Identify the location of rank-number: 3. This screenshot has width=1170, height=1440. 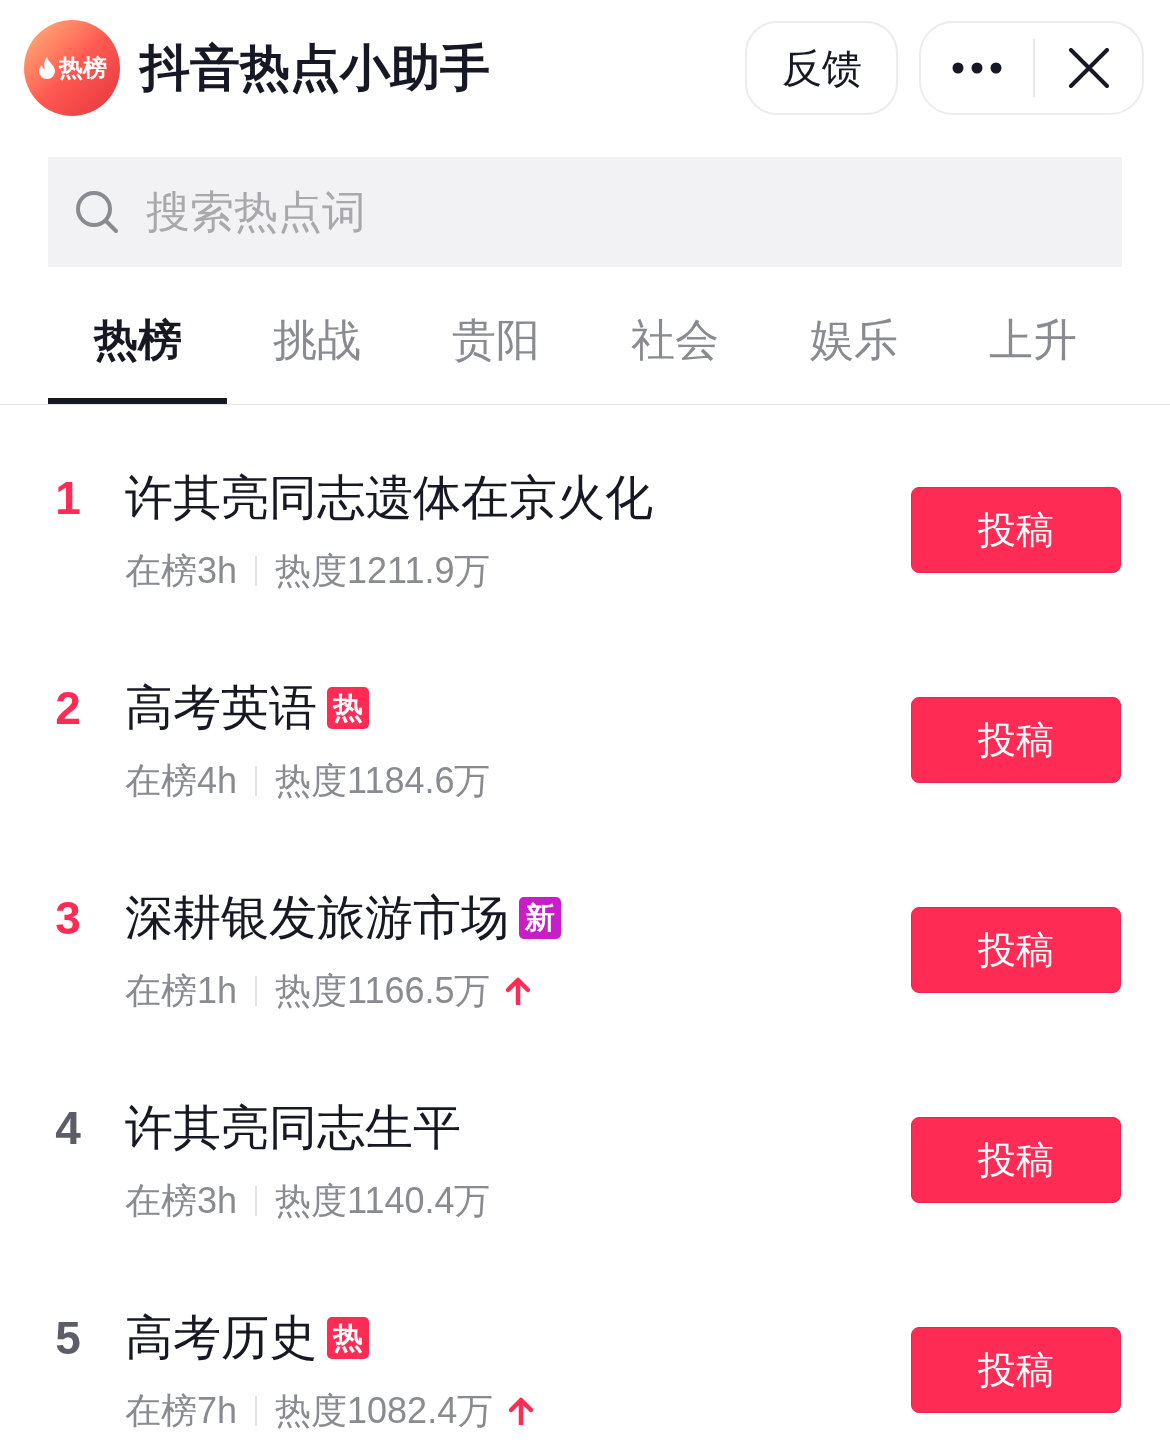
(68, 917).